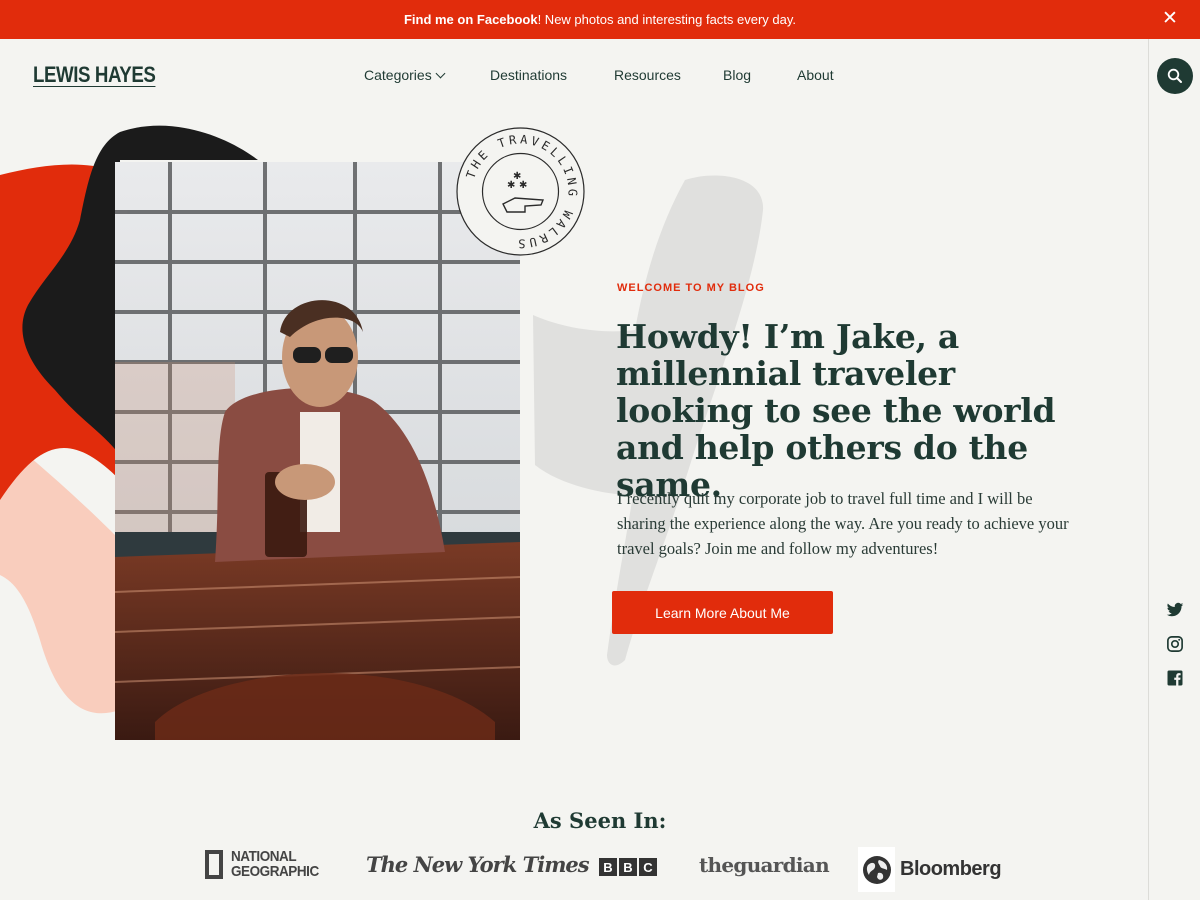  Describe the element at coordinates (815, 75) in the screenshot. I see `nav-item-about: About` at that location.